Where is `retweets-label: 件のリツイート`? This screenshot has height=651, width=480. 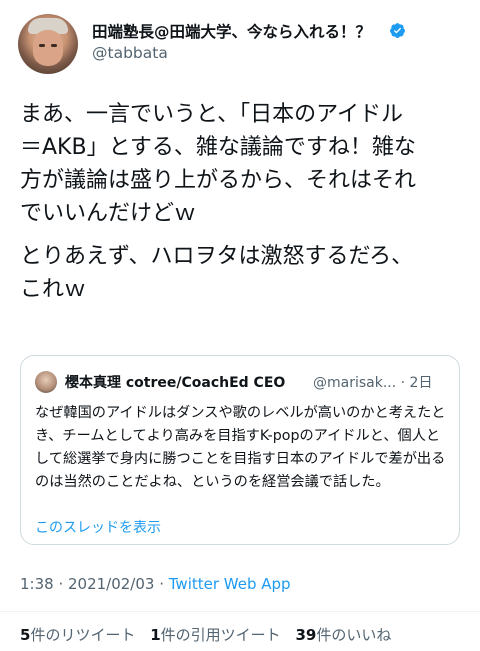 retweets-label: 件のリツイート is located at coordinates (83, 635).